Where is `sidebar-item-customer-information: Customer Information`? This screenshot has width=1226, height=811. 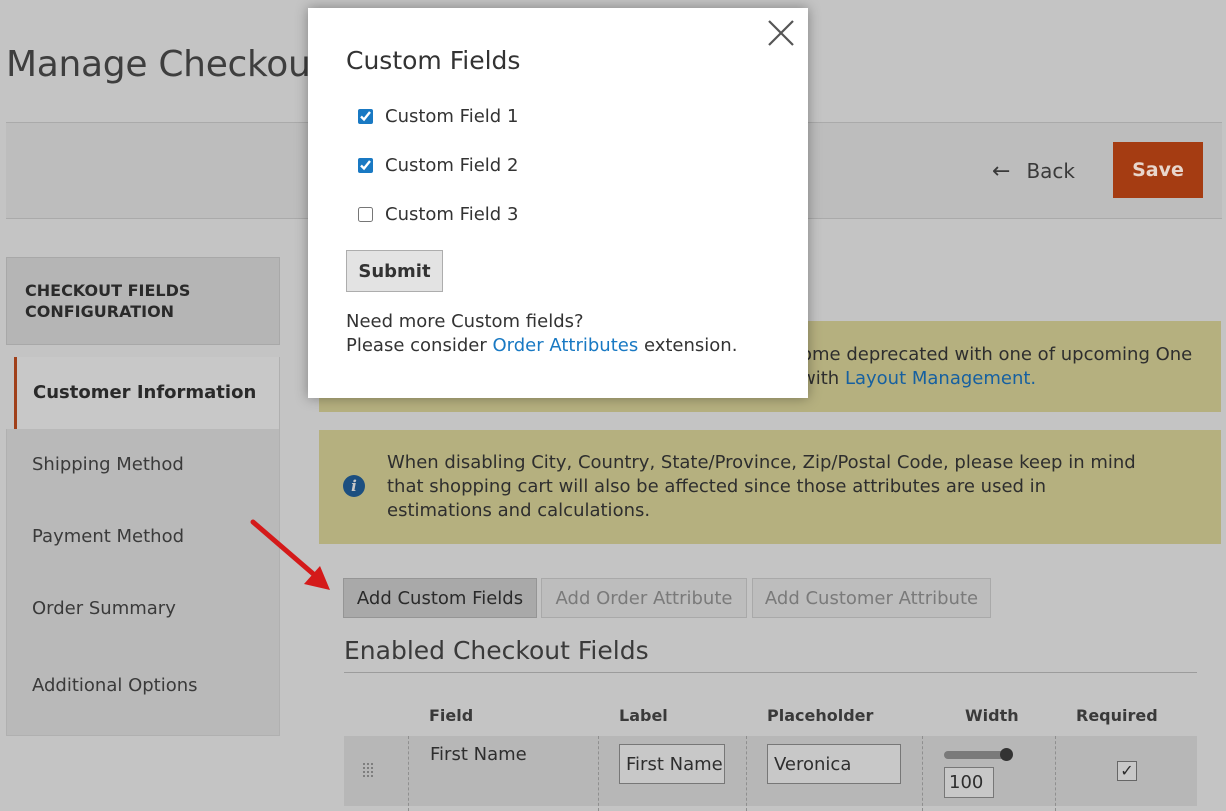
sidebar-item-customer-information: Customer Information is located at coordinates (147, 393).